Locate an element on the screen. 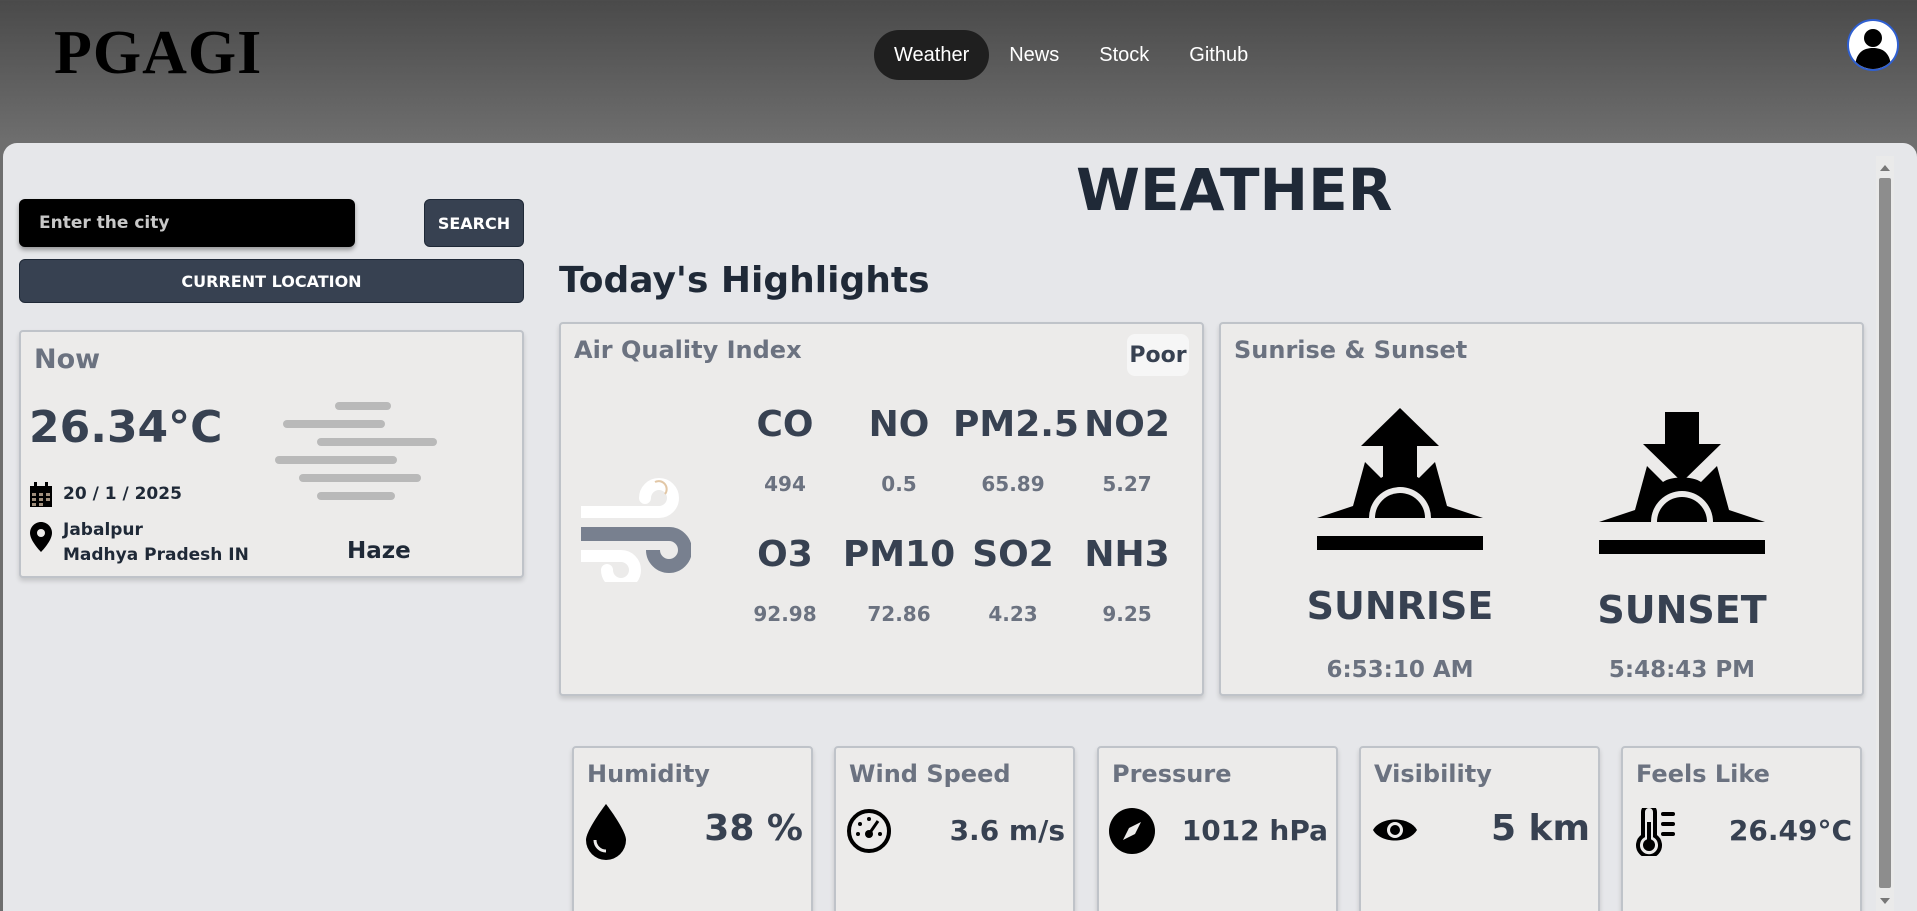 This screenshot has height=911, width=1917. weather-condition: Haze is located at coordinates (379, 551).